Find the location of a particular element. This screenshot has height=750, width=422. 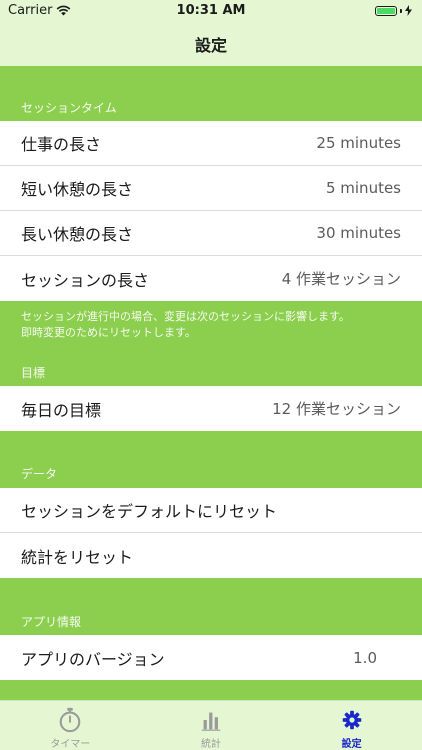

reset-sessions-default-row: セッションをデフォルトにリセット is located at coordinates (211, 510).